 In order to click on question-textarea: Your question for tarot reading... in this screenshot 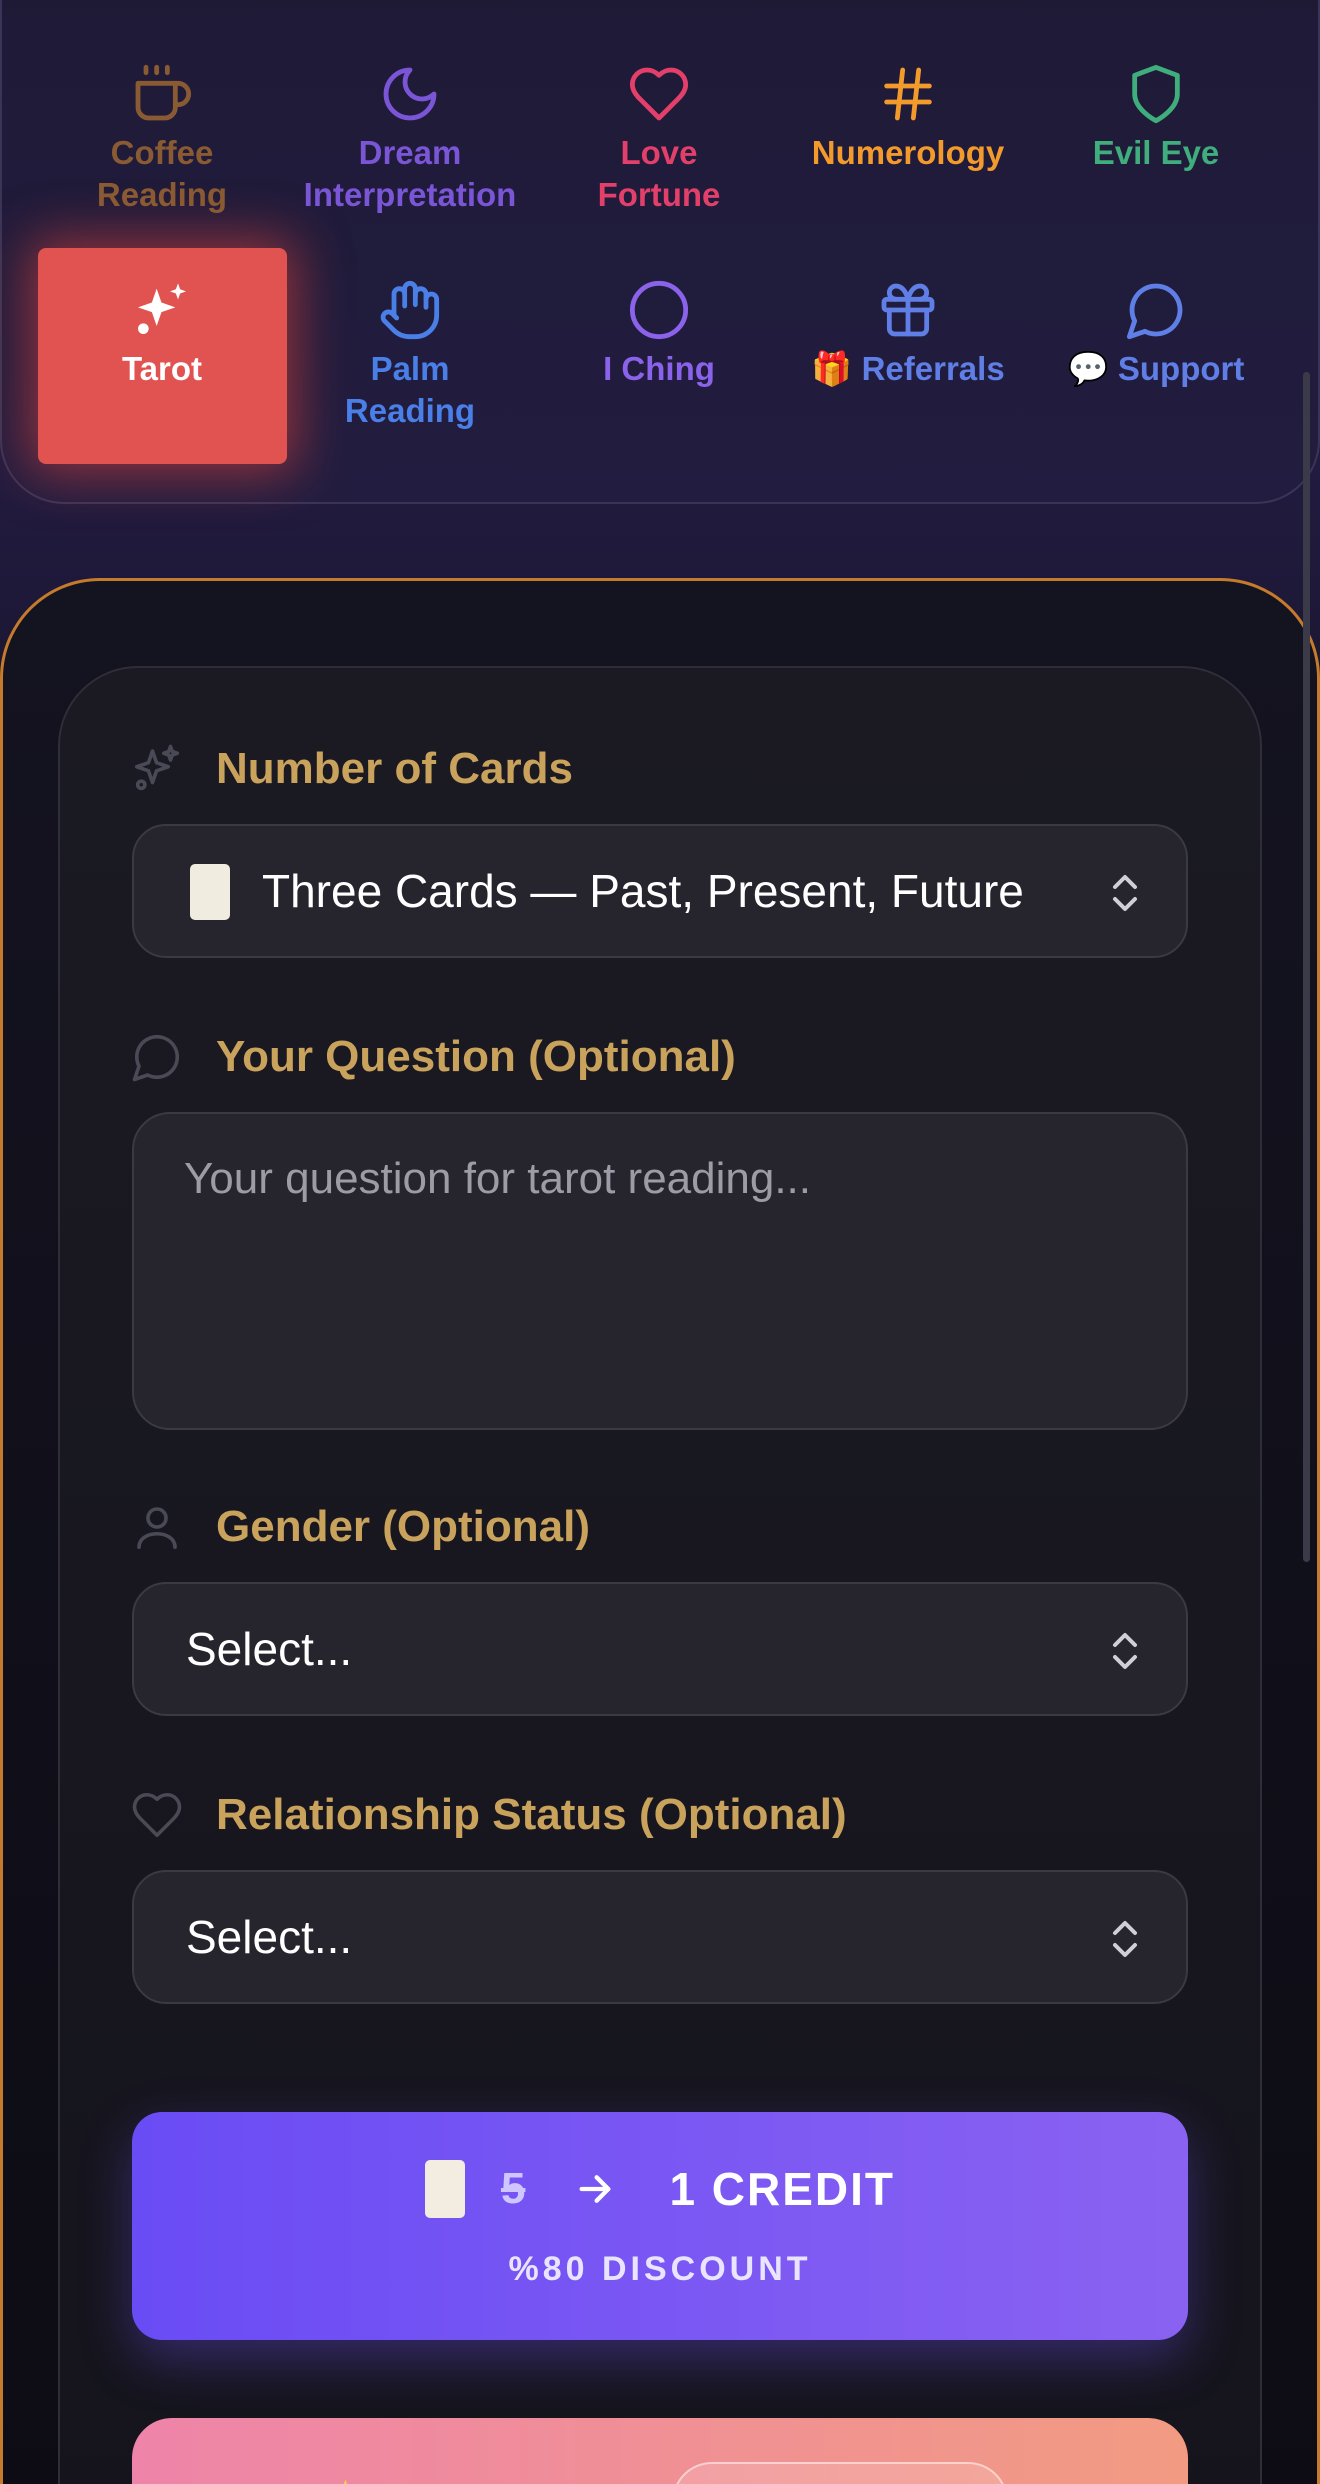, I will do `click(660, 1271)`.